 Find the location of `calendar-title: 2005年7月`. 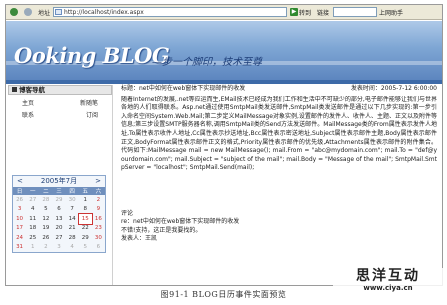

calendar-title: 2005年7月 is located at coordinates (59, 181).